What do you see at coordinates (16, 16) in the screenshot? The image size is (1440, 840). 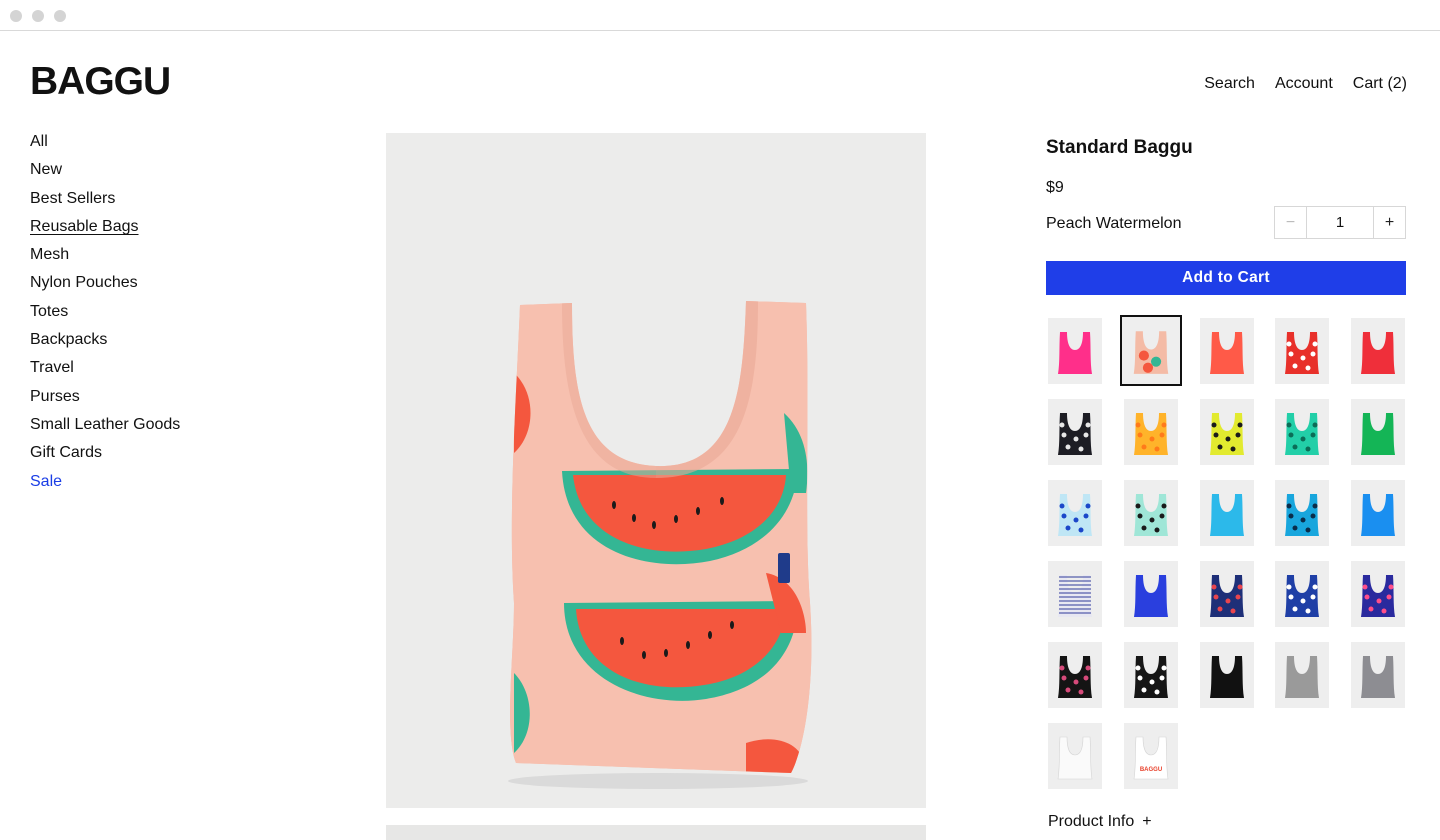 I see `window-close-dot` at bounding box center [16, 16].